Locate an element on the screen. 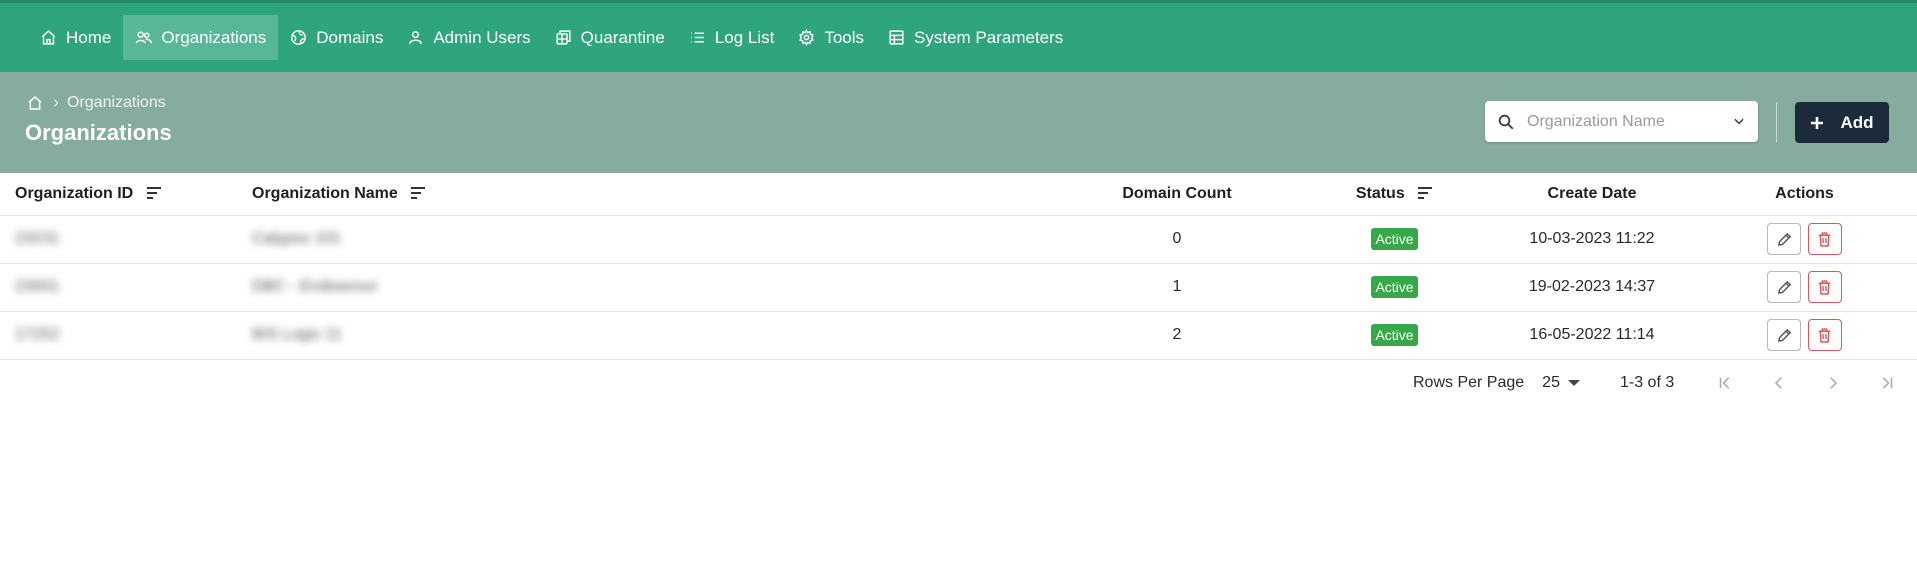 Image resolution: width=1917 pixels, height=586 pixels. nav-item-domains: Domains is located at coordinates (336, 37).